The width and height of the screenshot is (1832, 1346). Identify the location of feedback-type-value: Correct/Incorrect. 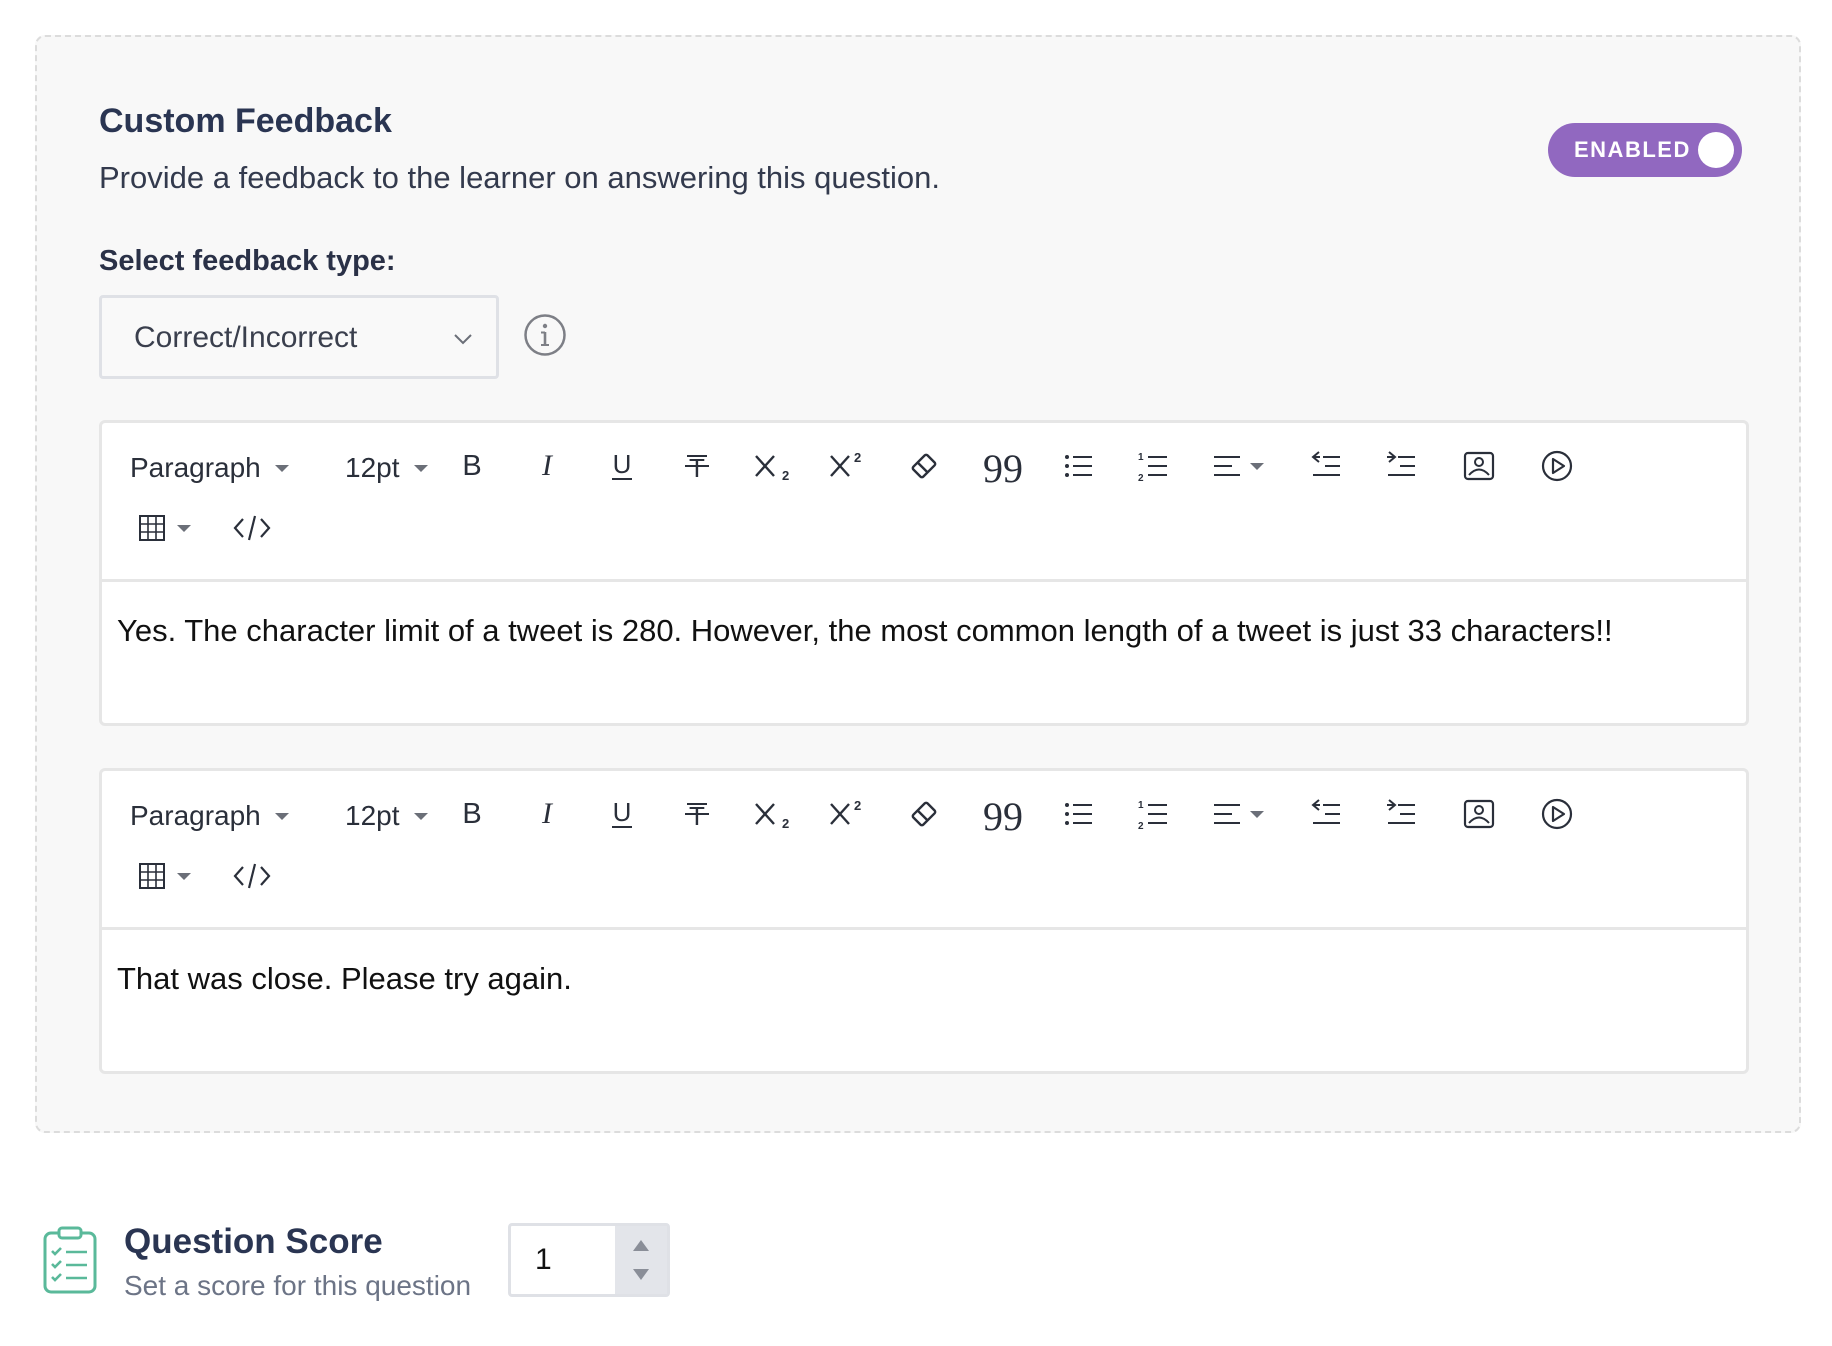
(246, 337).